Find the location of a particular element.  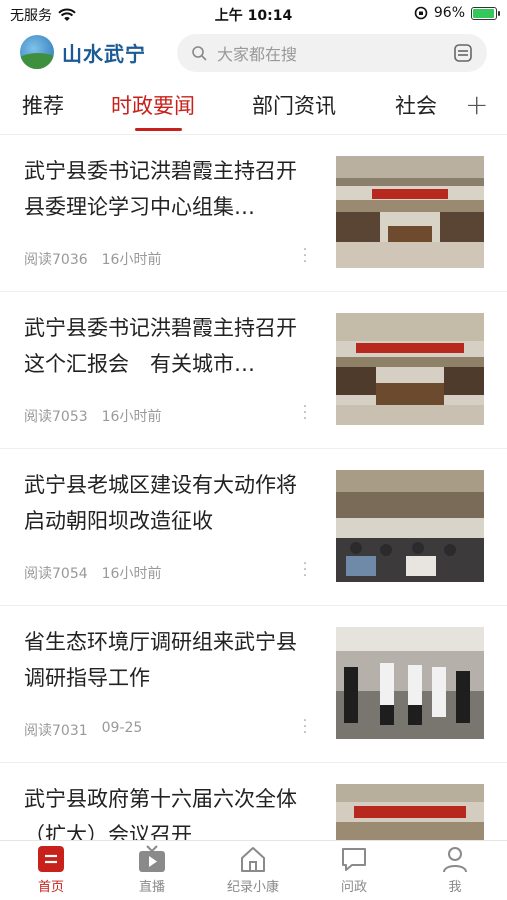

publish-time: 09-25 is located at coordinates (122, 728).